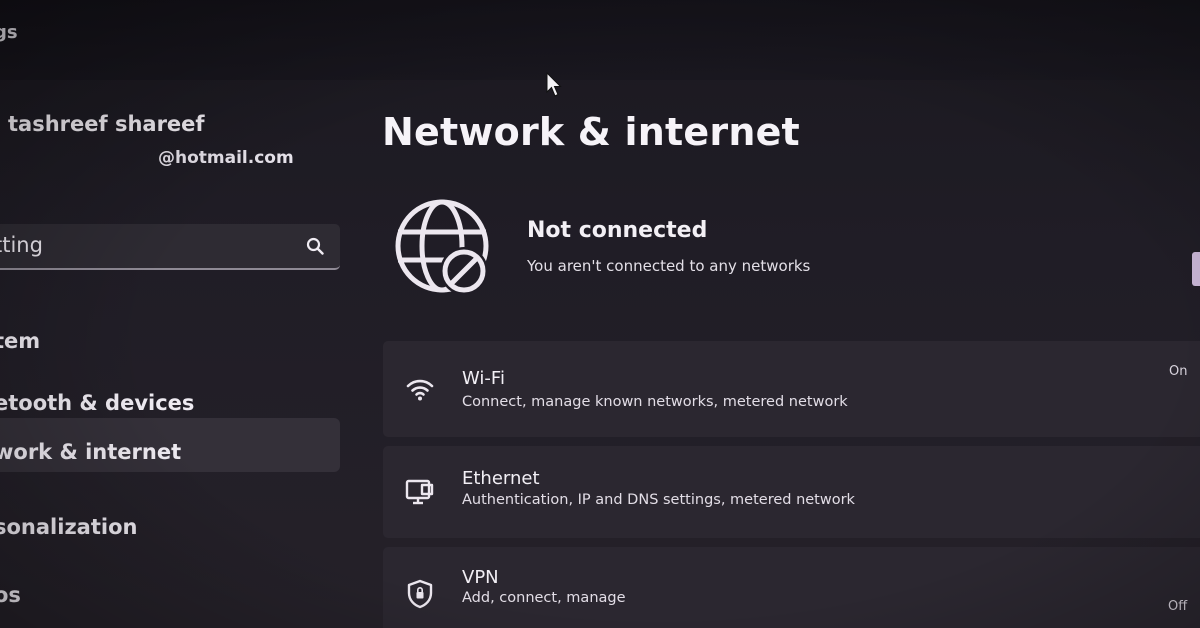 The image size is (1200, 628). What do you see at coordinates (21, 245) in the screenshot?
I see `search-input-value: tting` at bounding box center [21, 245].